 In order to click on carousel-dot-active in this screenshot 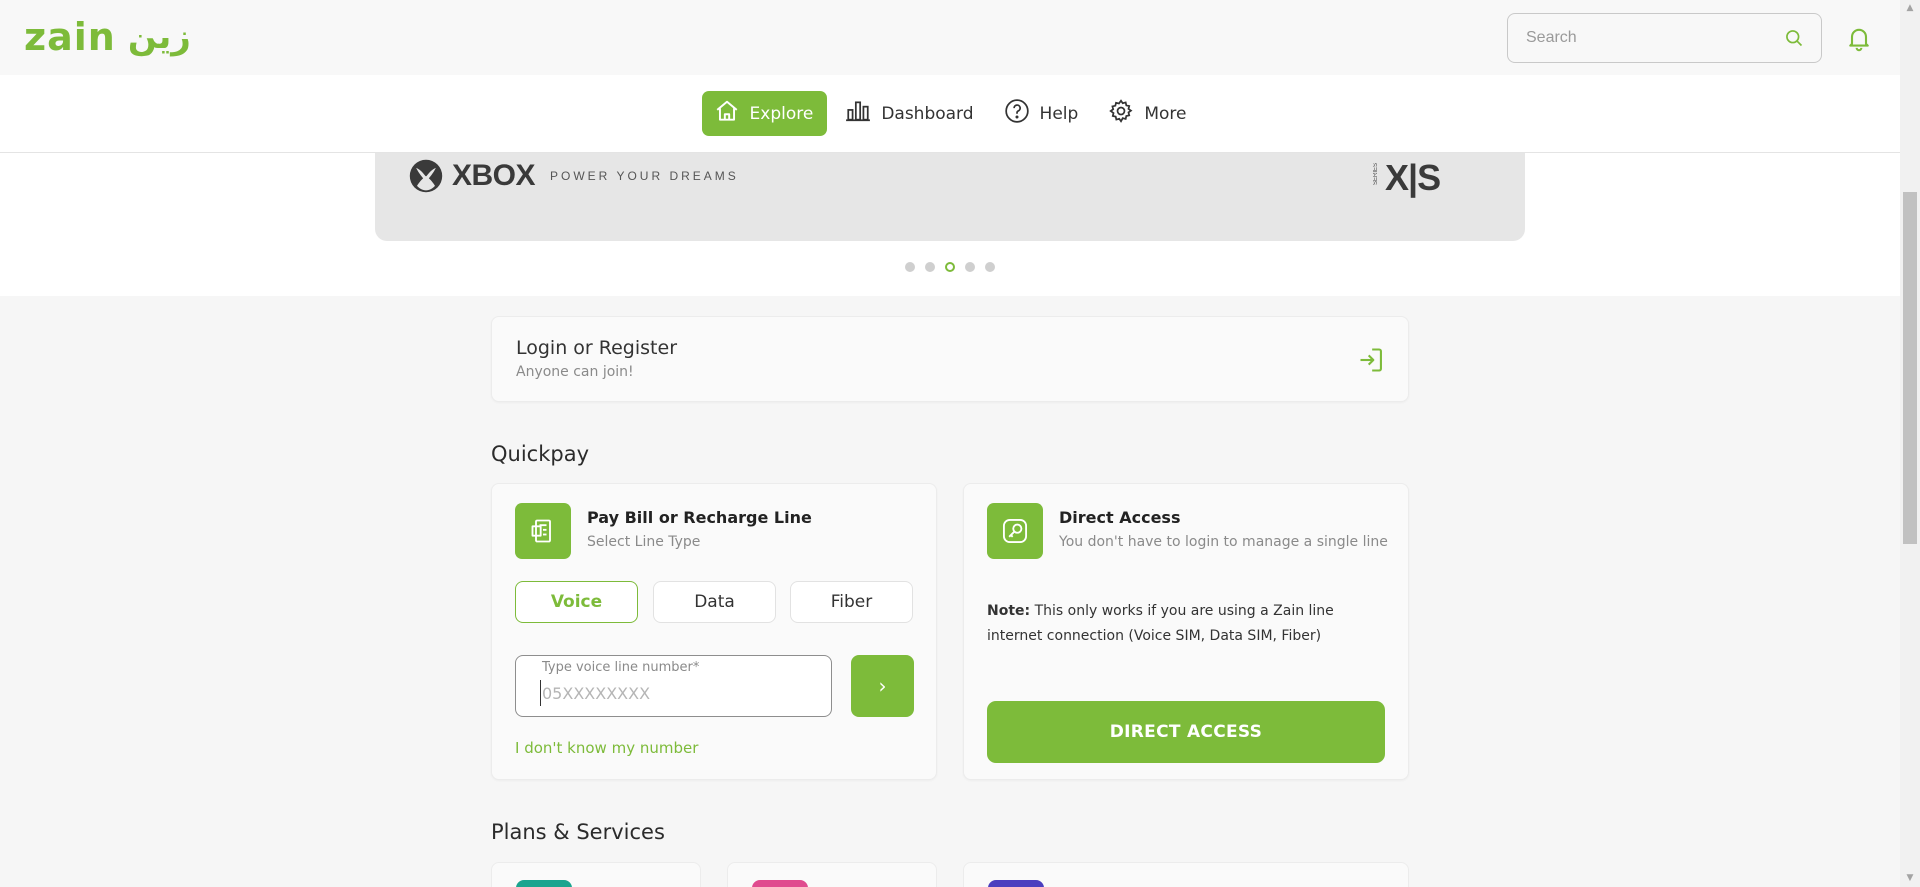, I will do `click(950, 267)`.